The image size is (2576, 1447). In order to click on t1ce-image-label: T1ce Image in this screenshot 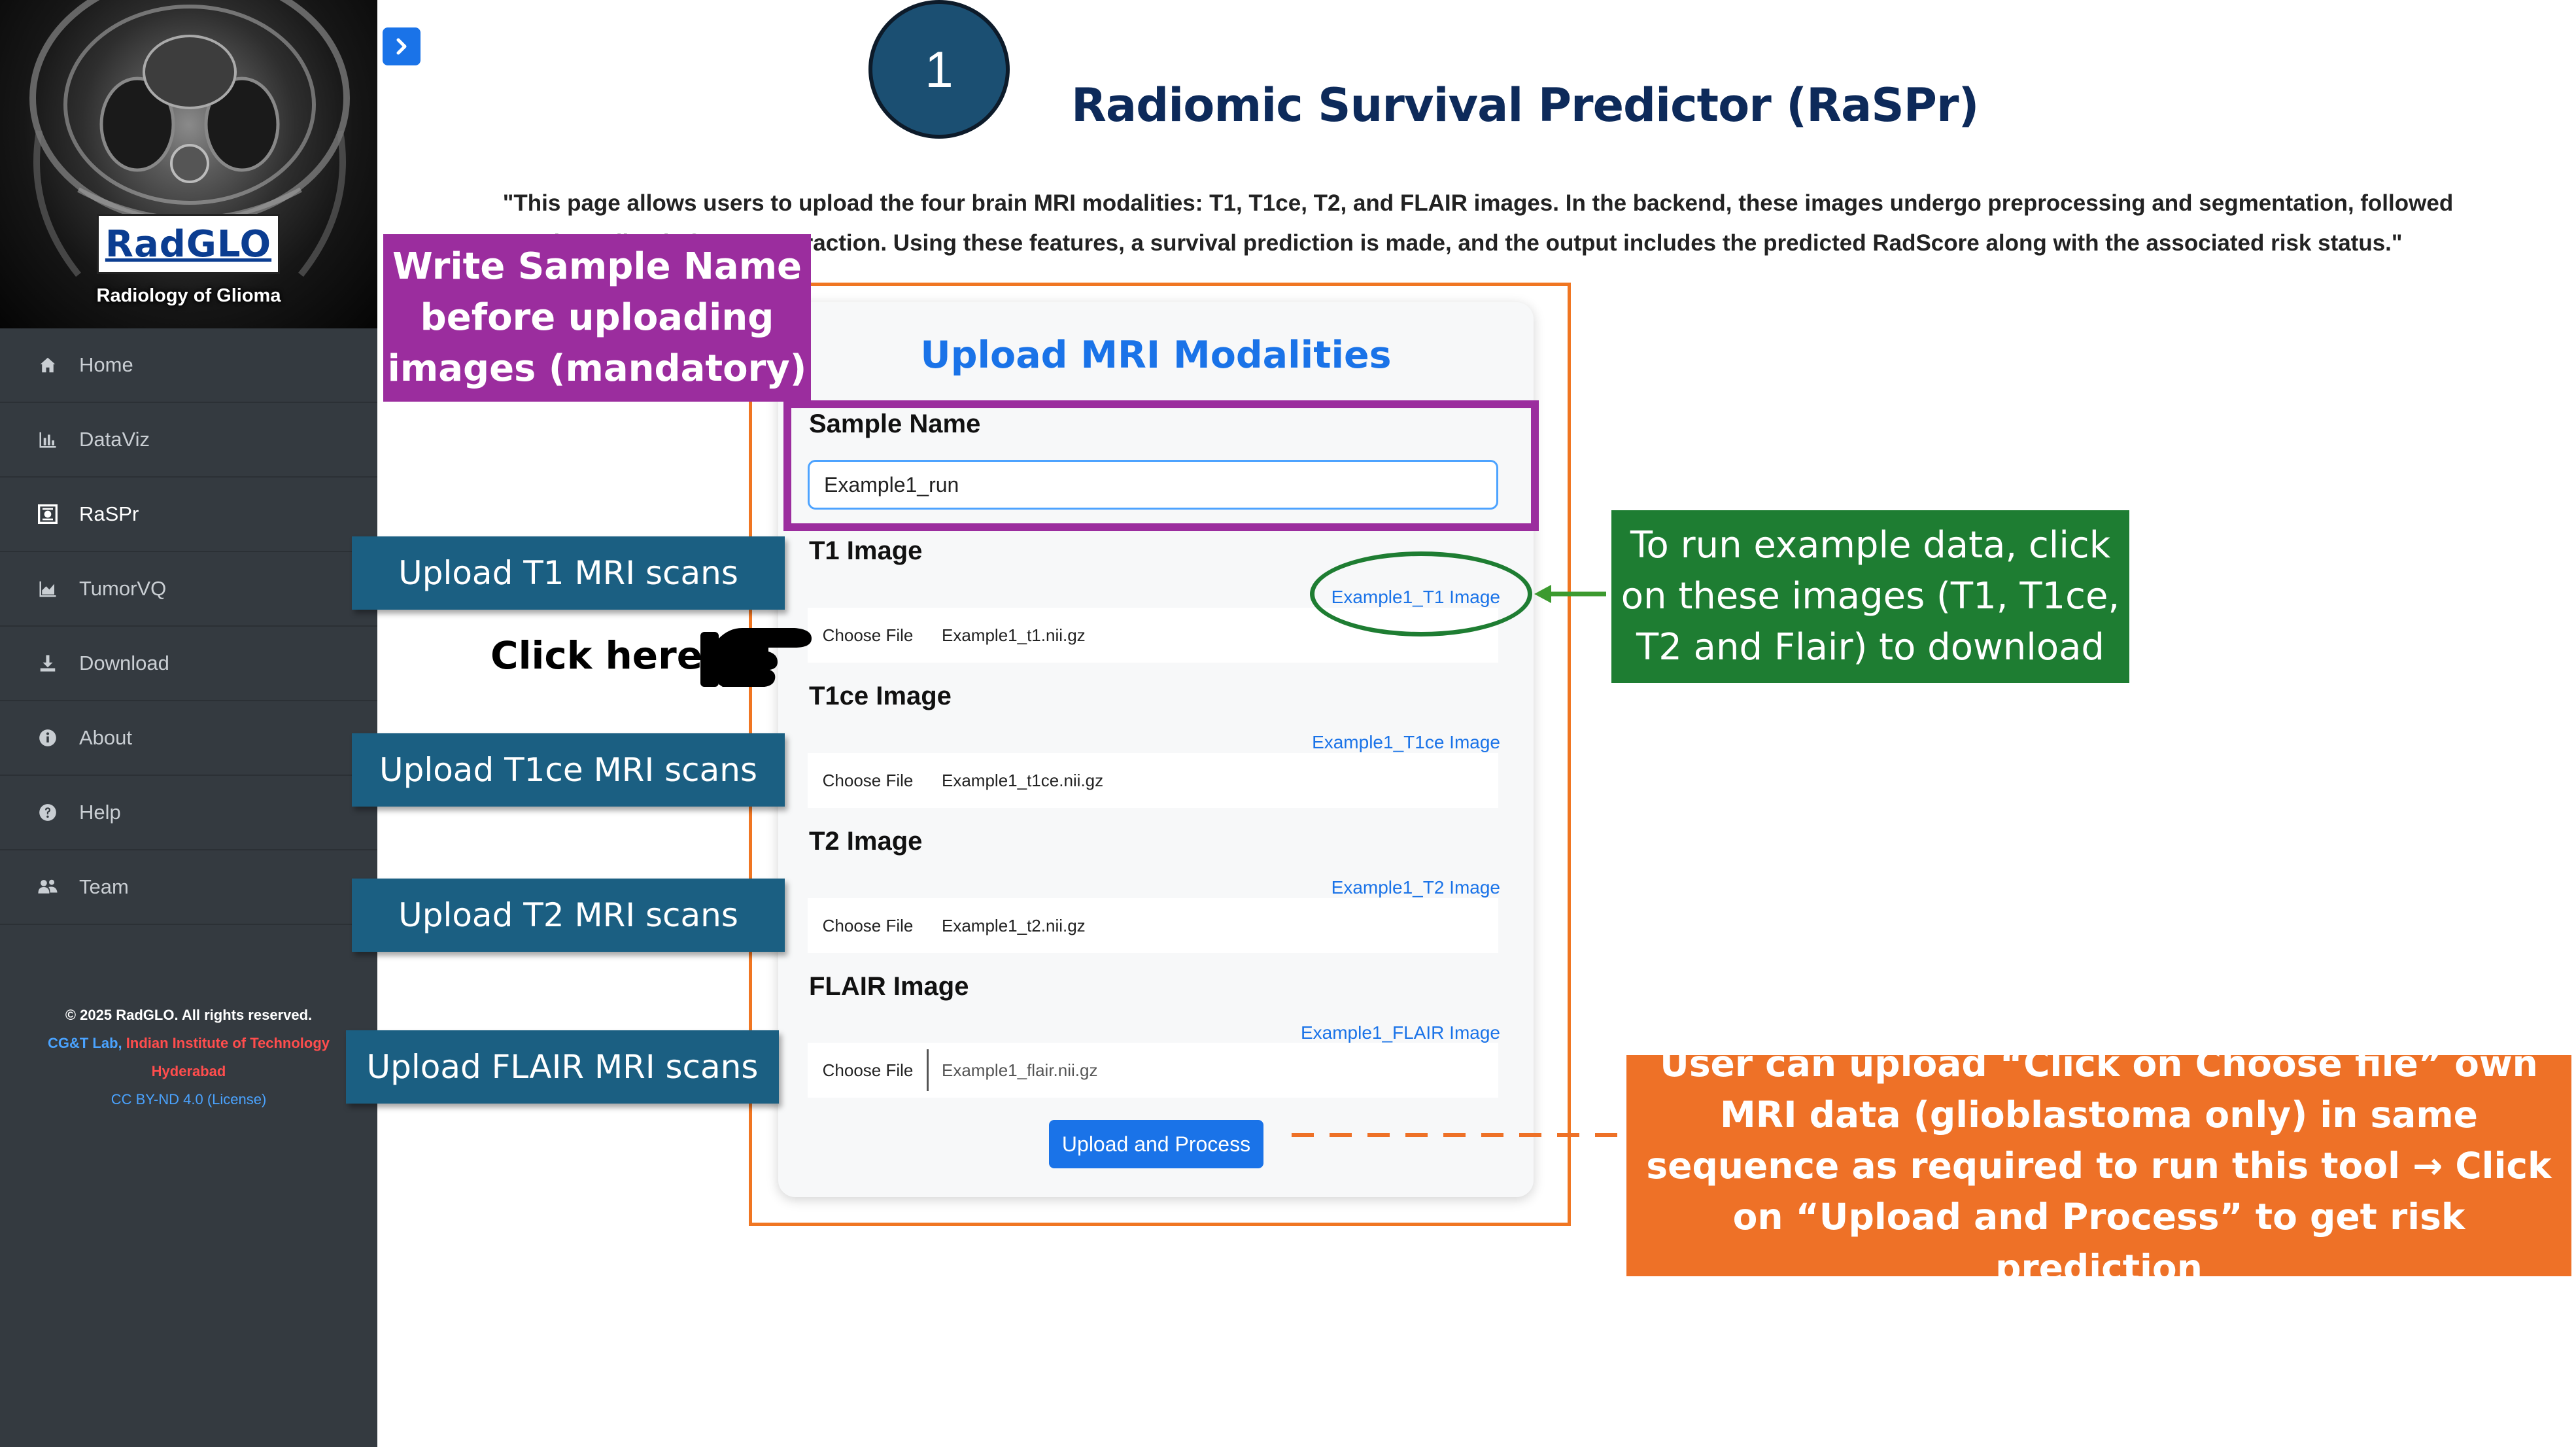, I will do `click(881, 696)`.